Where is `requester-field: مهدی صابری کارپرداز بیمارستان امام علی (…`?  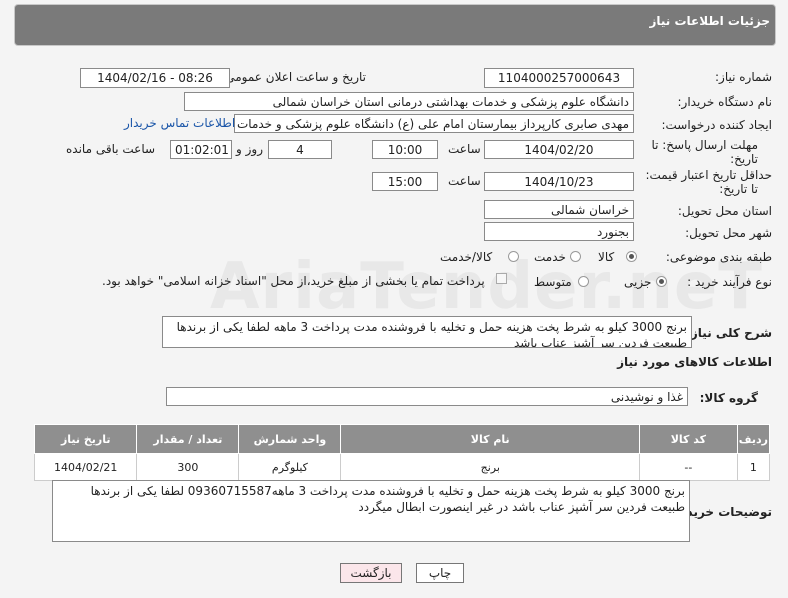 requester-field: مهدی صابری کارپرداز بیمارستان امام علی (… is located at coordinates (434, 123).